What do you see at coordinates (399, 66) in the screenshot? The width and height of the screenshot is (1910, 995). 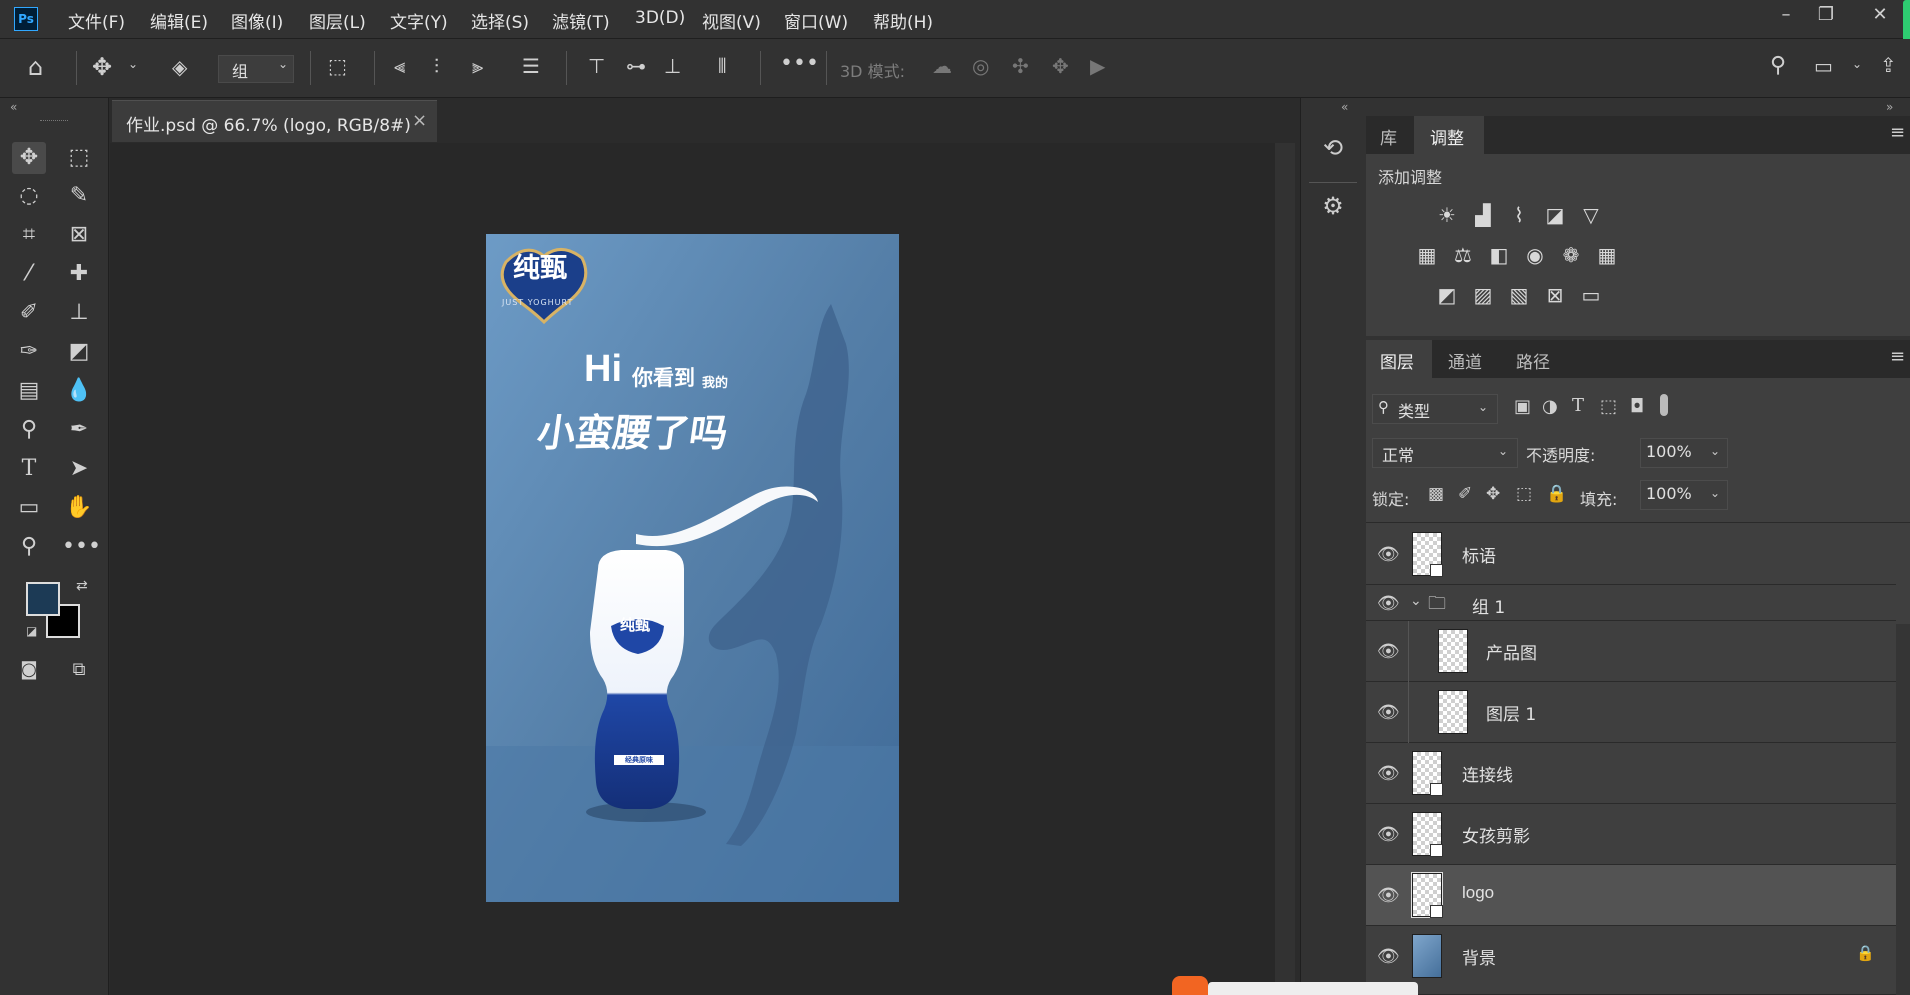 I see `align-left-icon: ⫷` at bounding box center [399, 66].